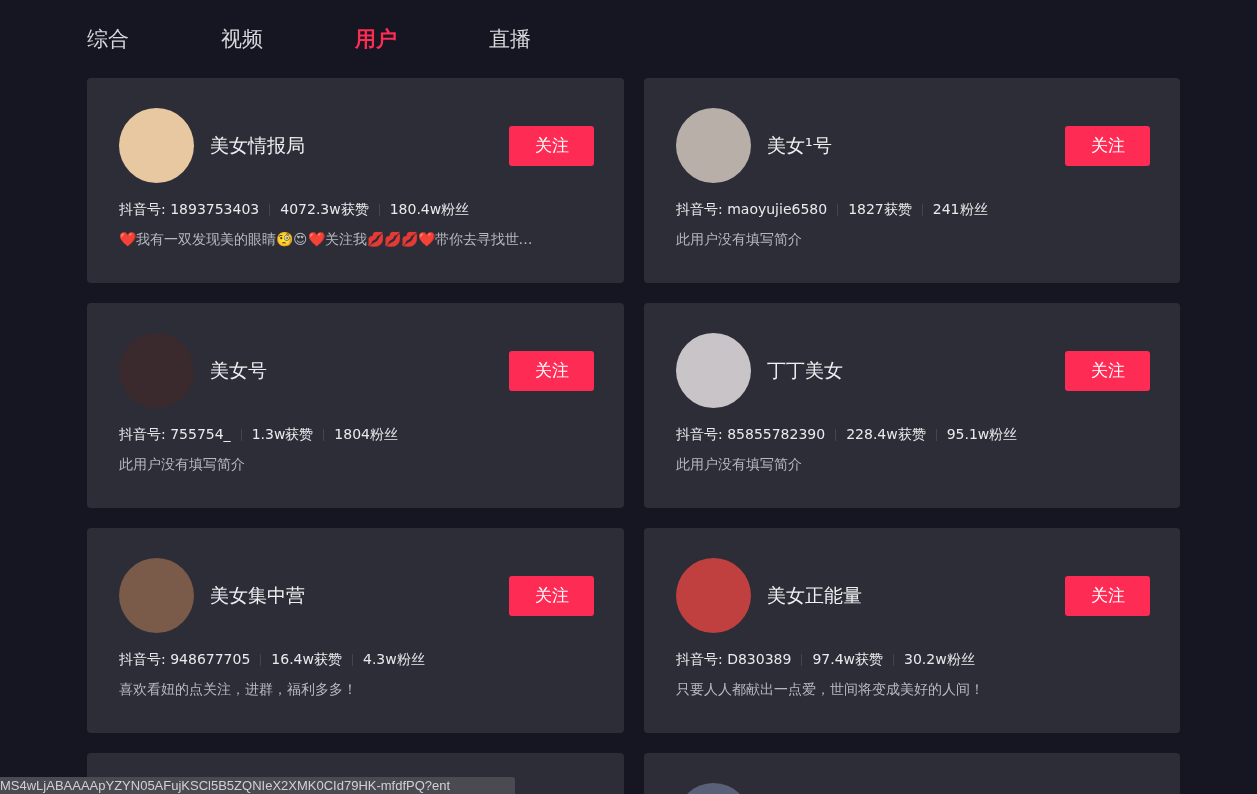  Describe the element at coordinates (960, 210) in the screenshot. I see `fans-count: 241粉丝` at that location.